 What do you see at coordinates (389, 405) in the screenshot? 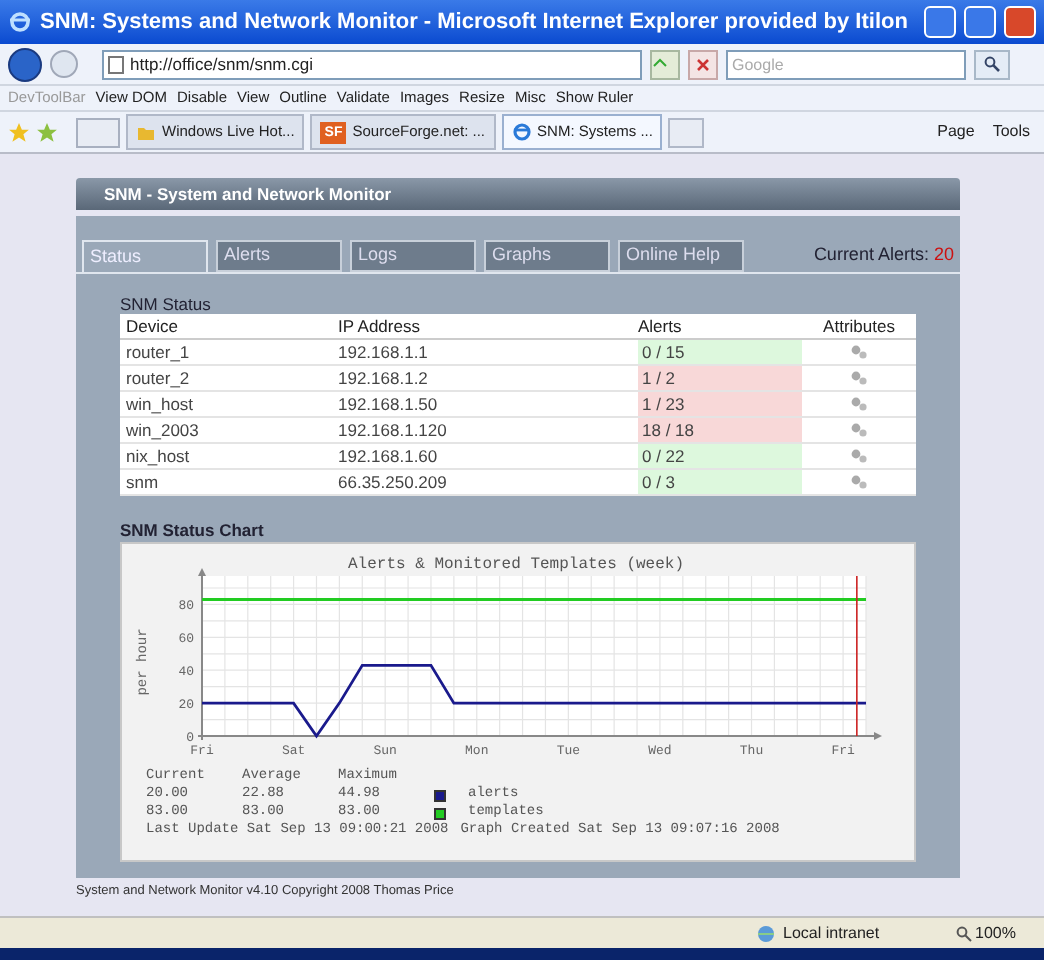
I see `table-cell-text: 192.168.1.50` at bounding box center [389, 405].